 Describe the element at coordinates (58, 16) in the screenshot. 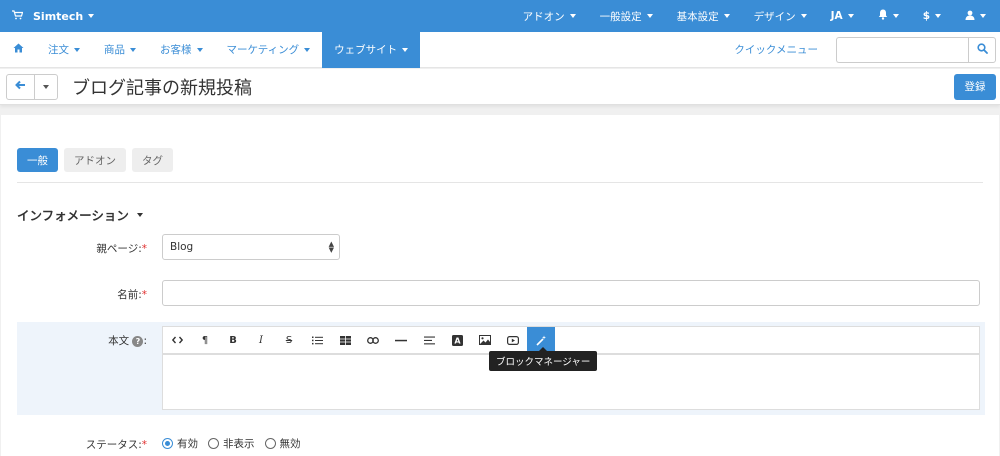

I see `brand-label: Simtech` at that location.